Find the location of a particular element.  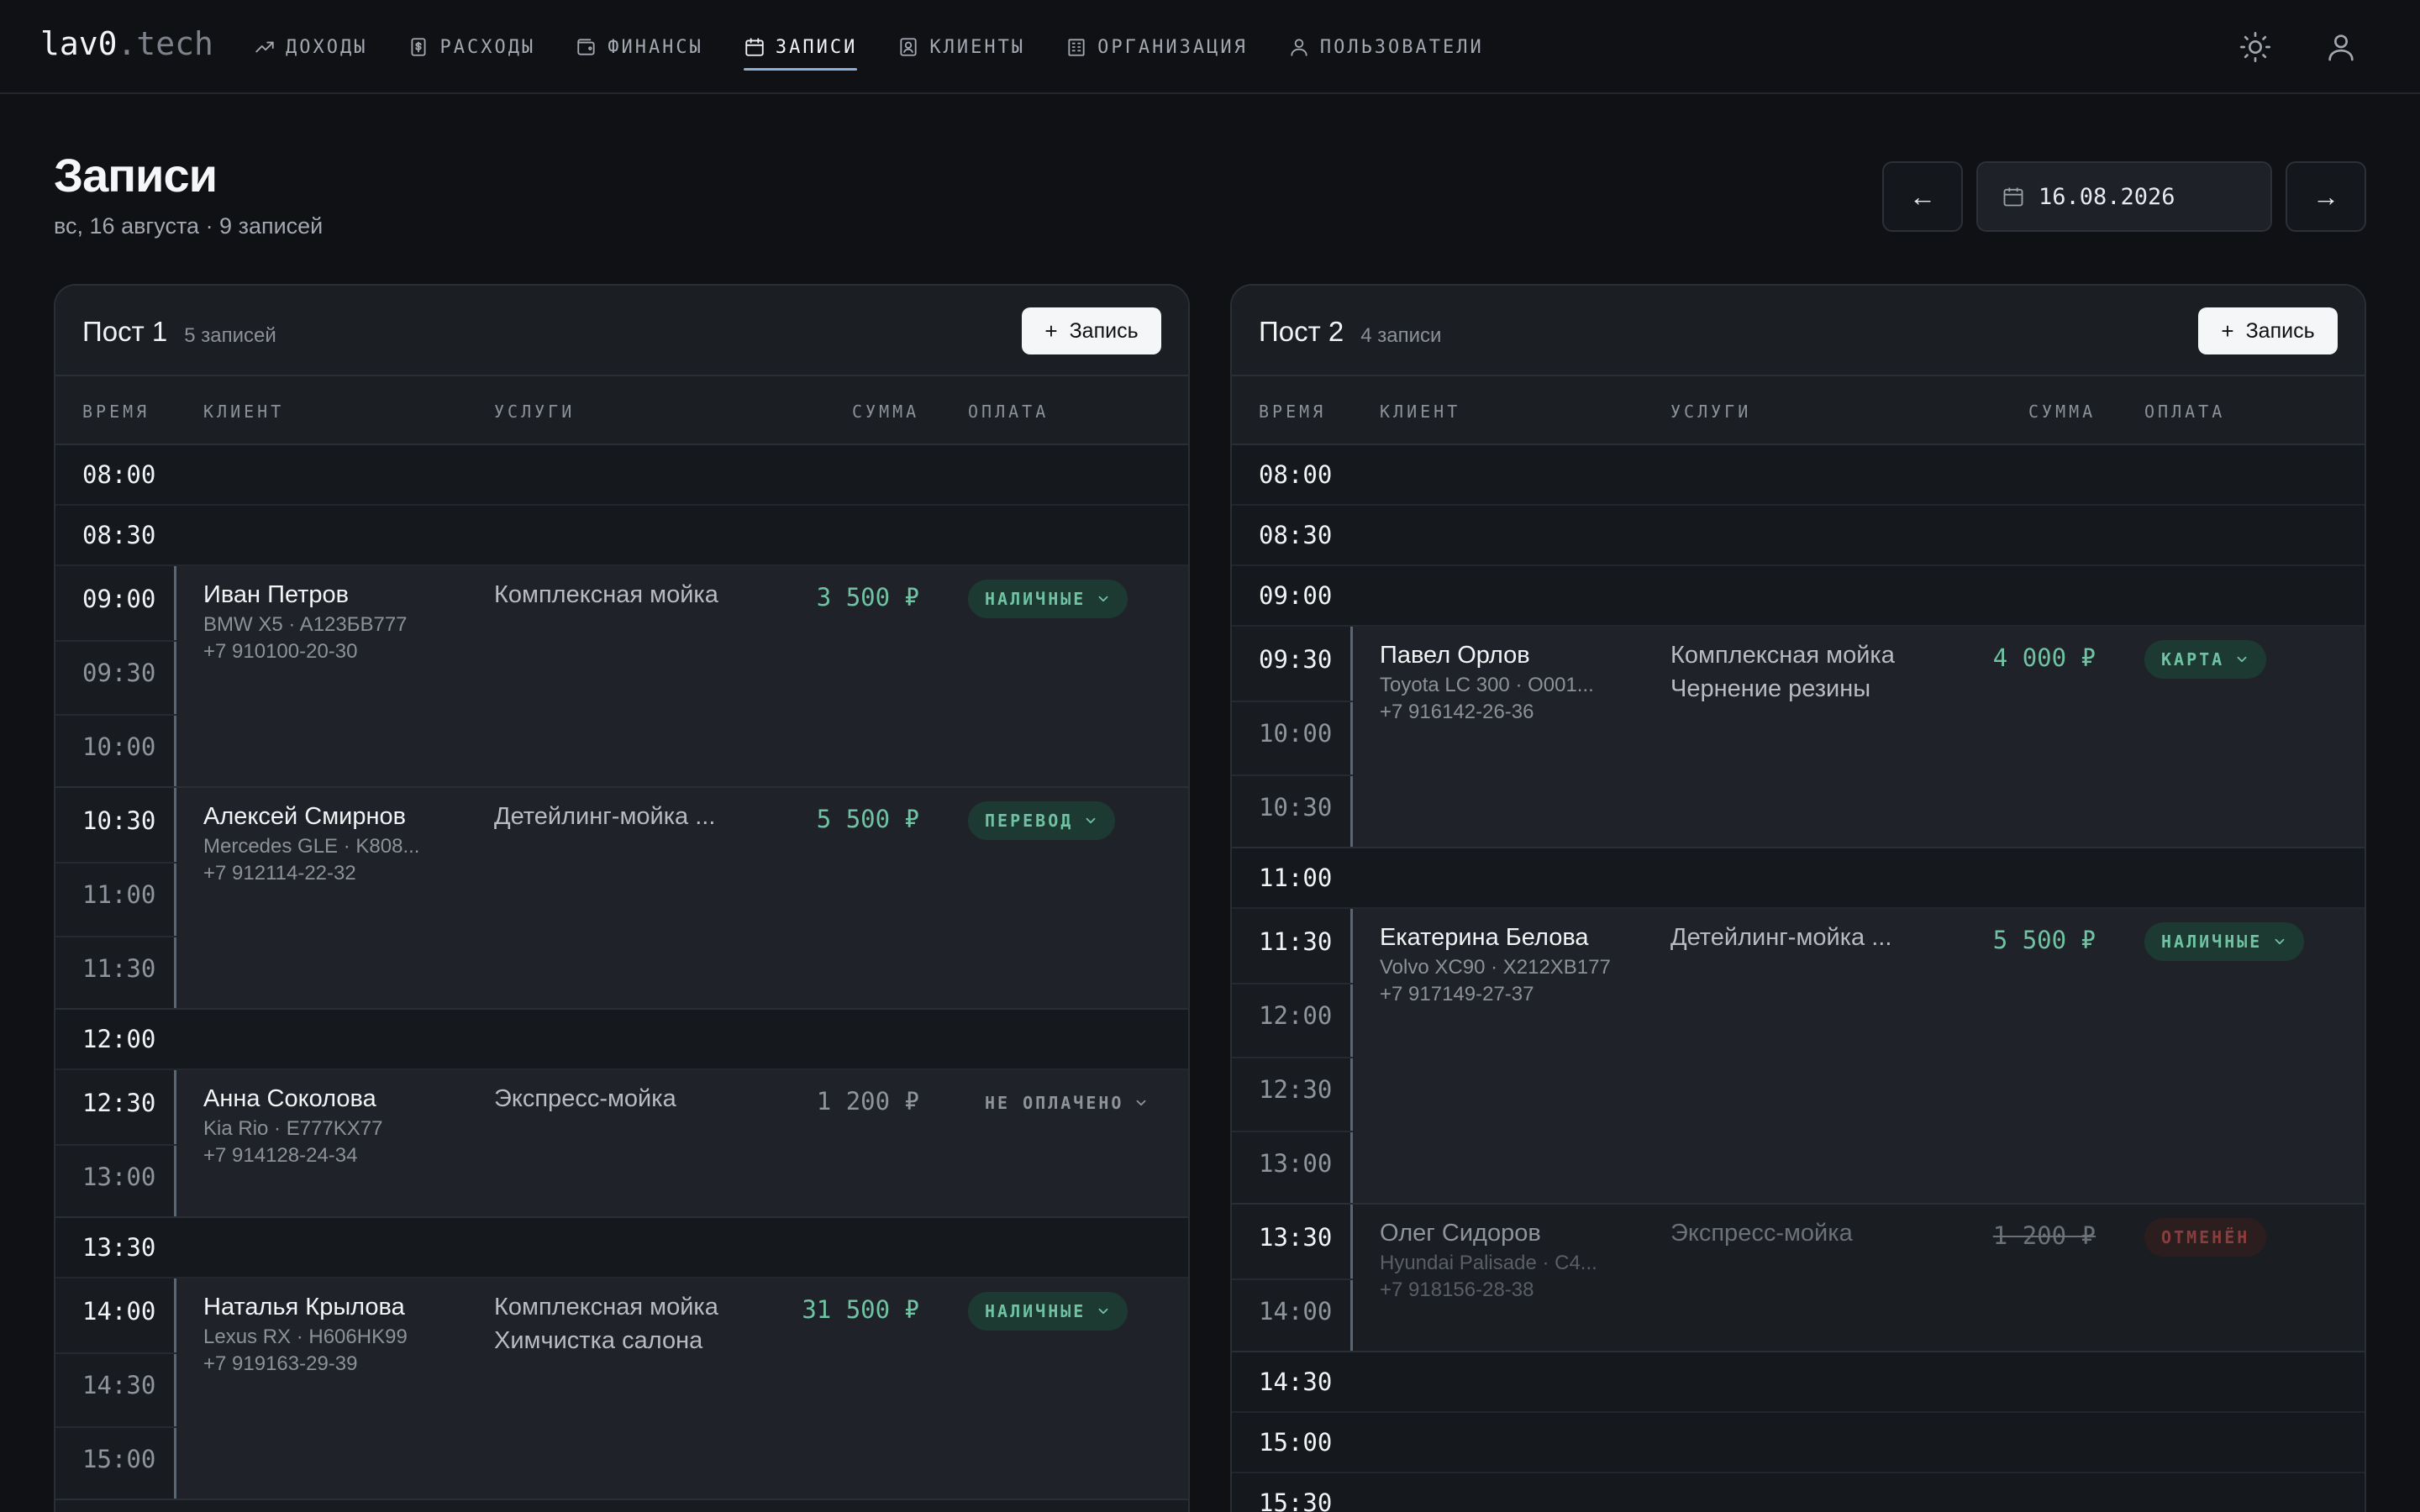

payment-status-dropdown: ОТМЕНЁН is located at coordinates (2206, 1237).